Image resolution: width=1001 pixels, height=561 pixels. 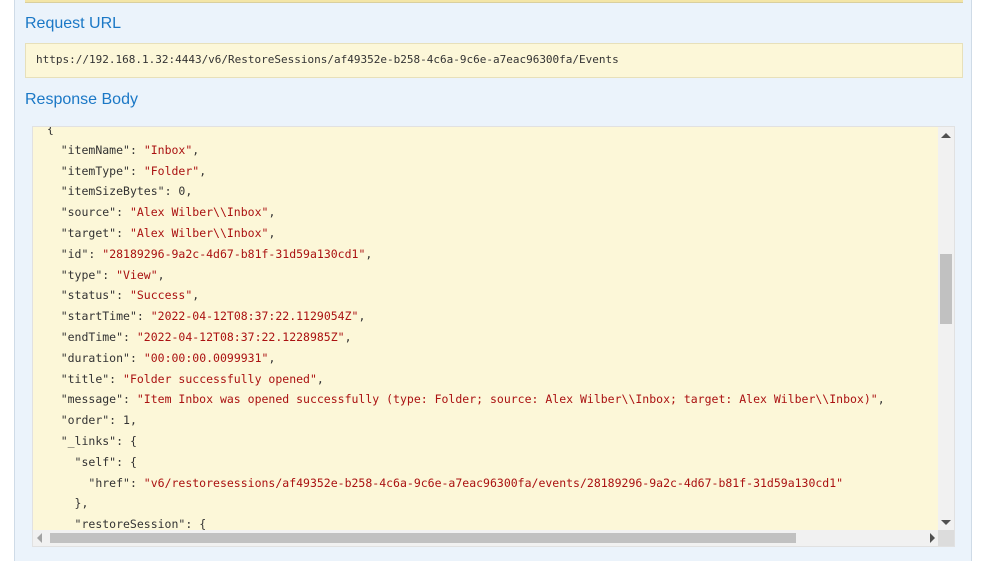 What do you see at coordinates (946, 289) in the screenshot?
I see `vertical-scroll-thumb` at bounding box center [946, 289].